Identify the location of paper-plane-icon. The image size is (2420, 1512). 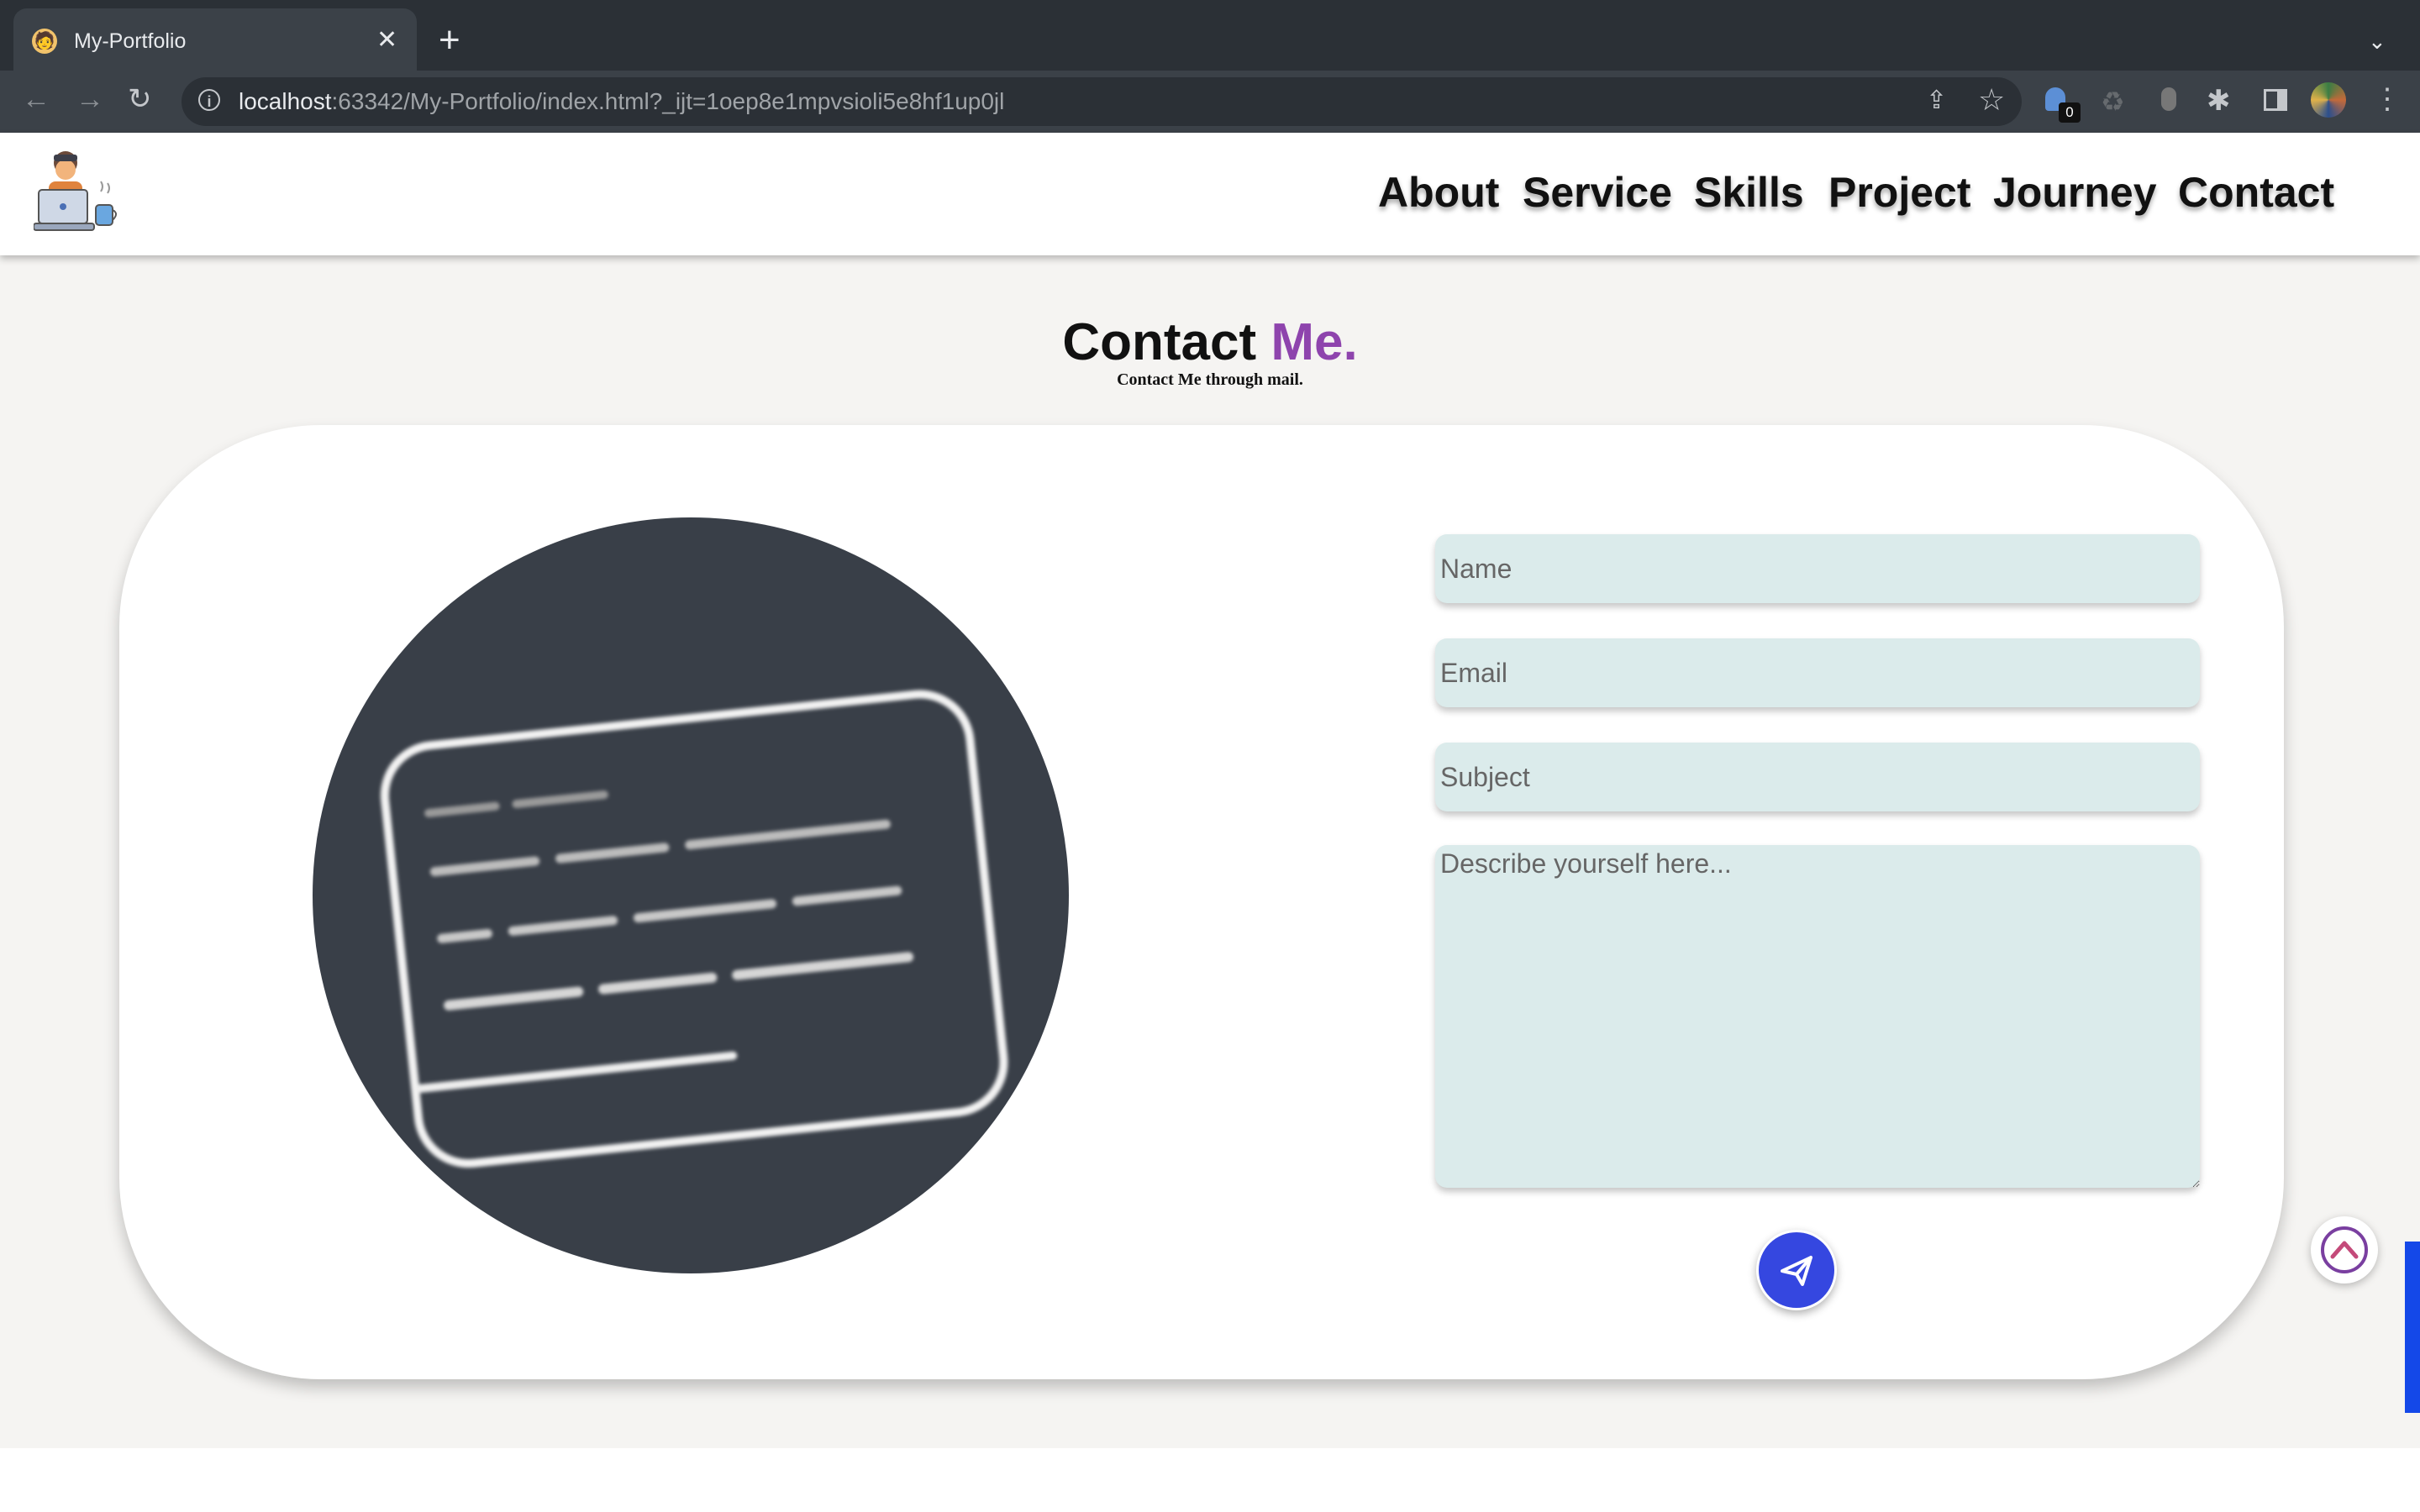
(1797, 1271).